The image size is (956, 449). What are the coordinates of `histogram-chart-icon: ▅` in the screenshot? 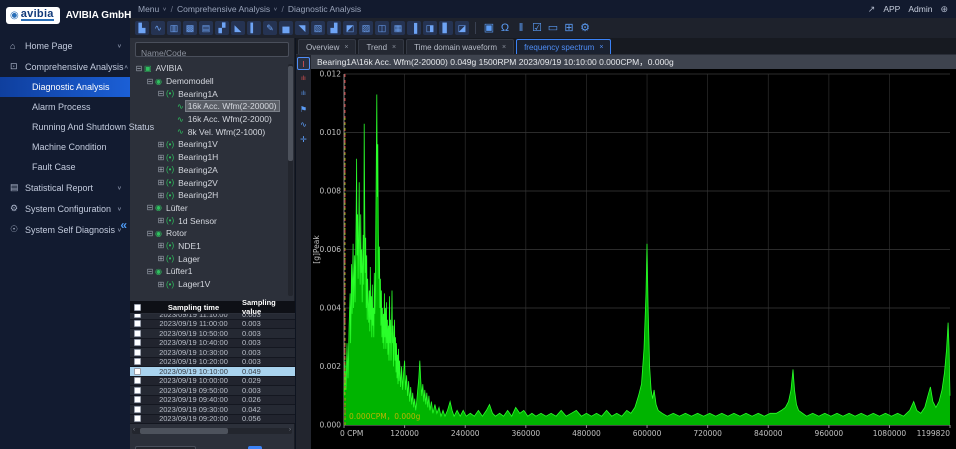 It's located at (286, 28).